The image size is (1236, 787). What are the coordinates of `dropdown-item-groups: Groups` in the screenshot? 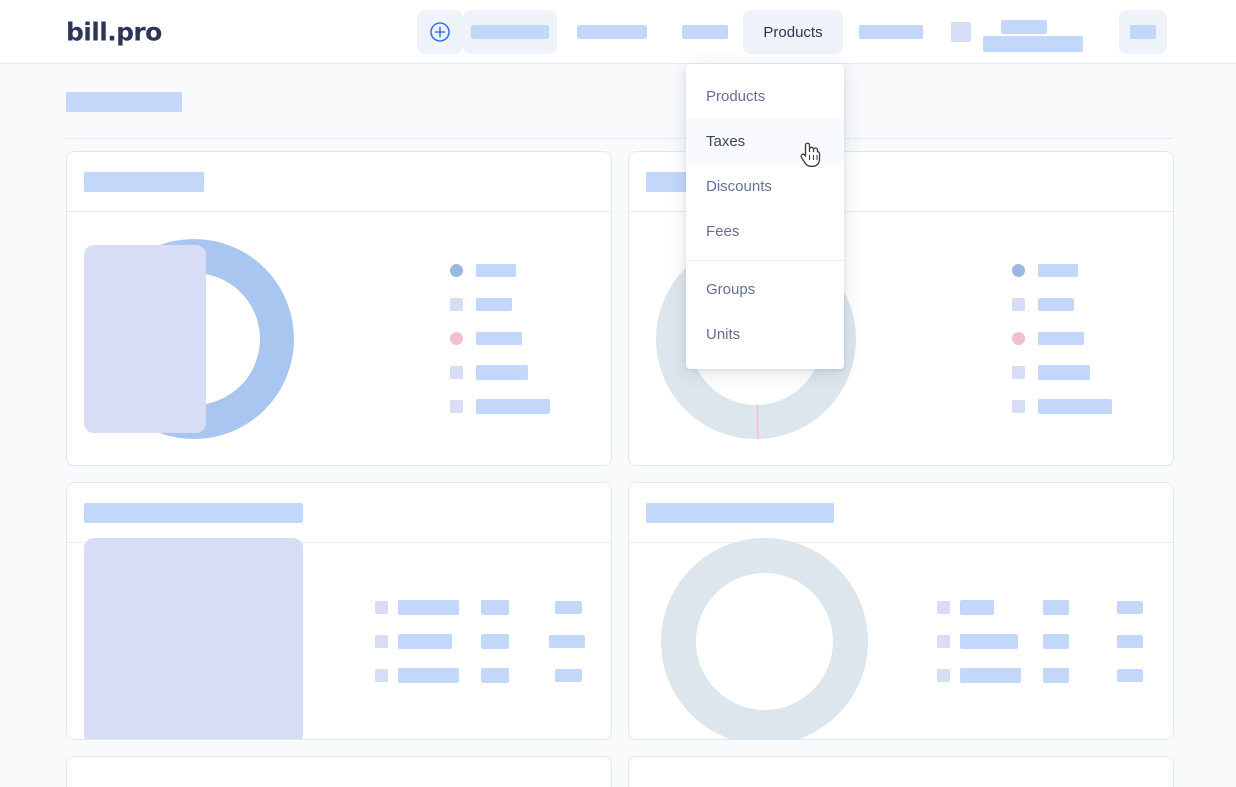 It's located at (765, 289).